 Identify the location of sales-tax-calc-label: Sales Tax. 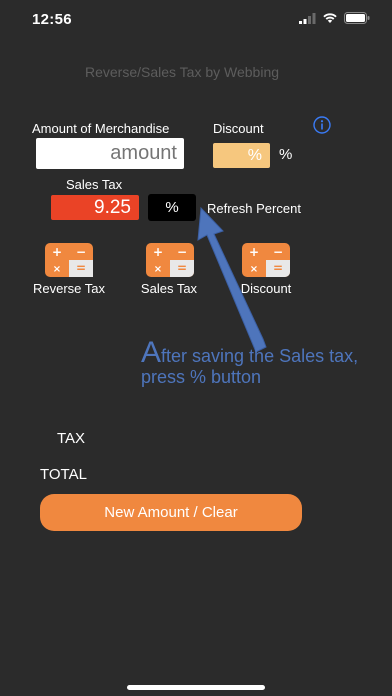
(169, 288).